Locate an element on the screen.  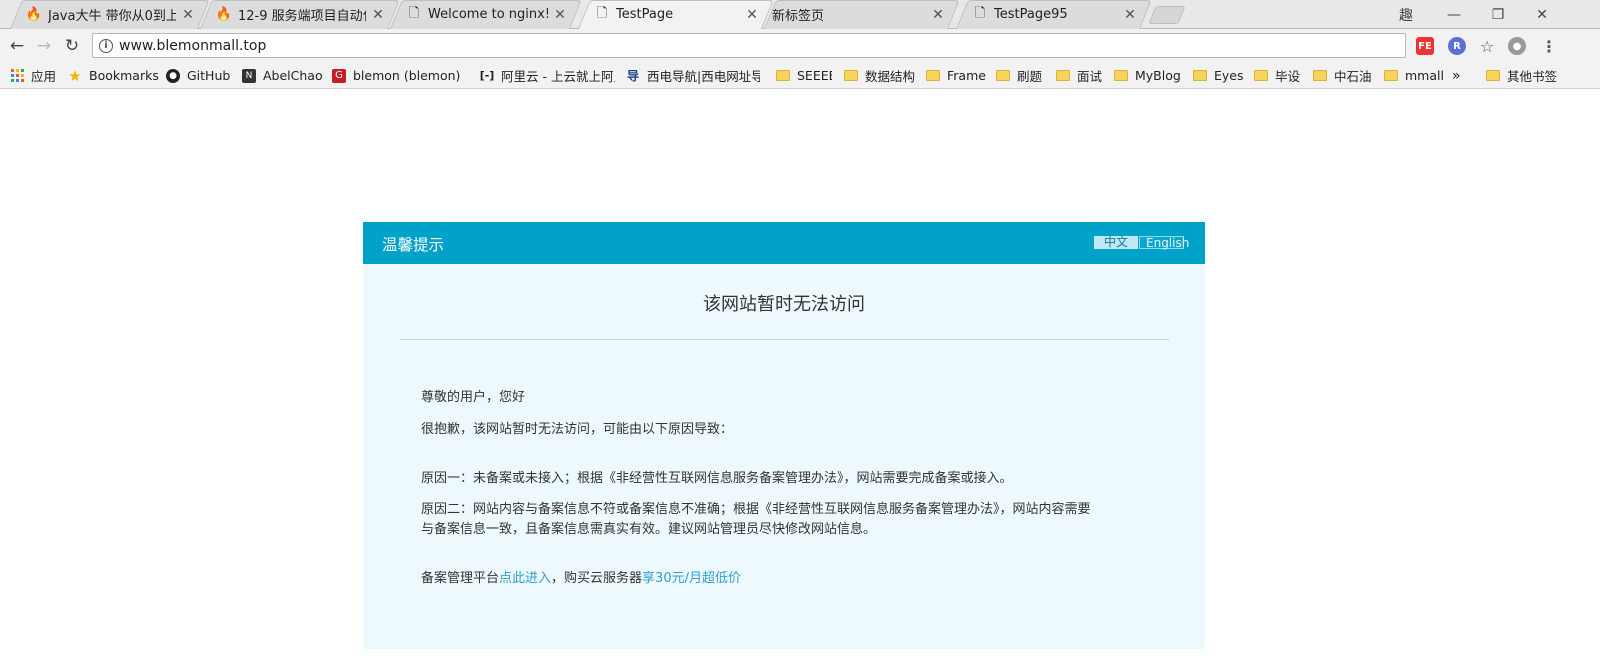
forward-arrow-icon: → is located at coordinates (44, 46).